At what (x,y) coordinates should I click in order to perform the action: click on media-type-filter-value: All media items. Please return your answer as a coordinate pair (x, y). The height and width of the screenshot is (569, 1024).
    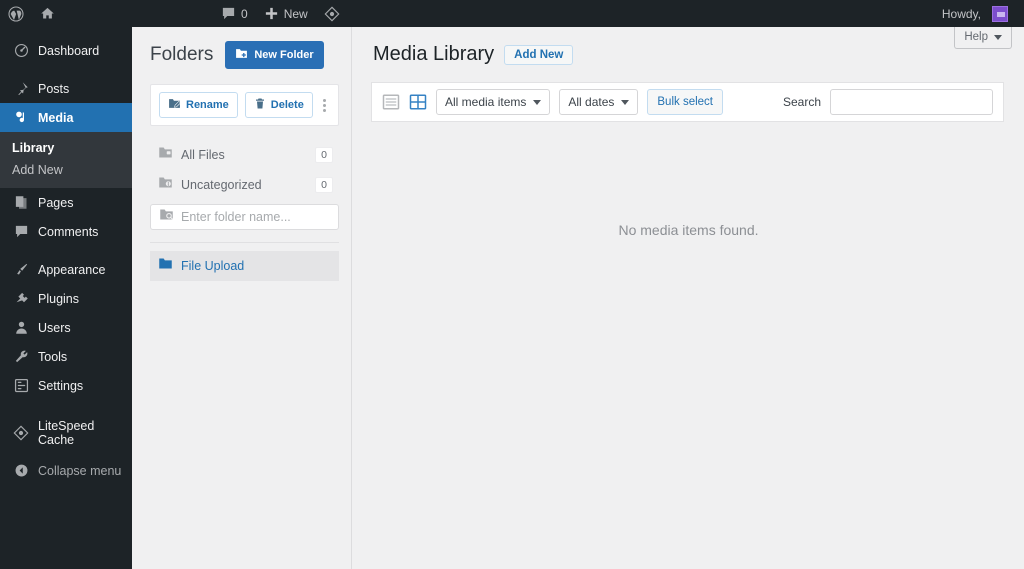
    Looking at the image, I should click on (486, 102).